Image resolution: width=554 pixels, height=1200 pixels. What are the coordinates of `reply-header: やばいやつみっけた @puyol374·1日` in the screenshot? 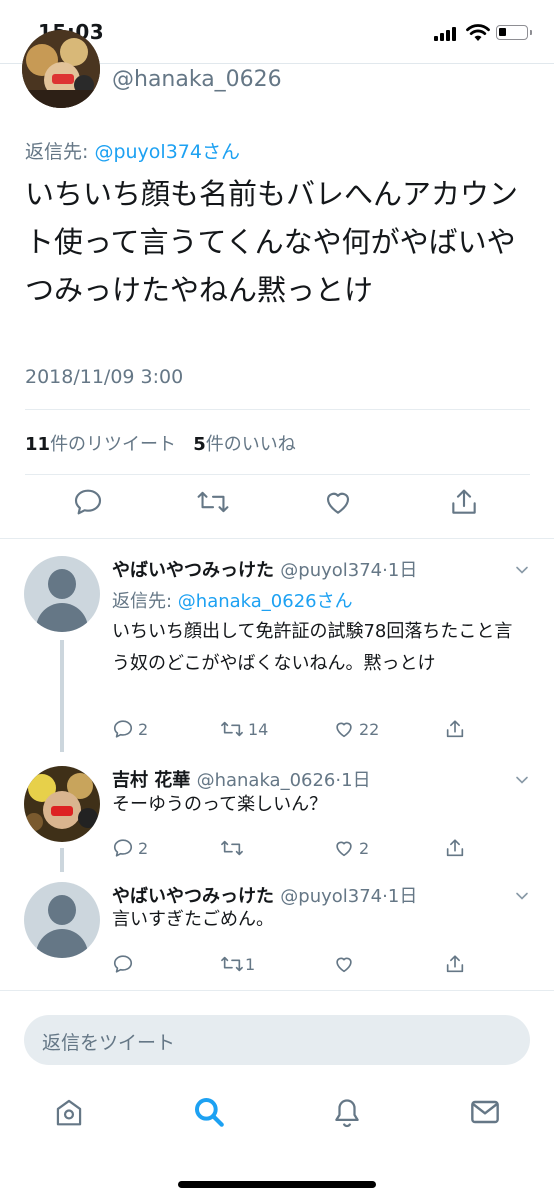 It's located at (264, 569).